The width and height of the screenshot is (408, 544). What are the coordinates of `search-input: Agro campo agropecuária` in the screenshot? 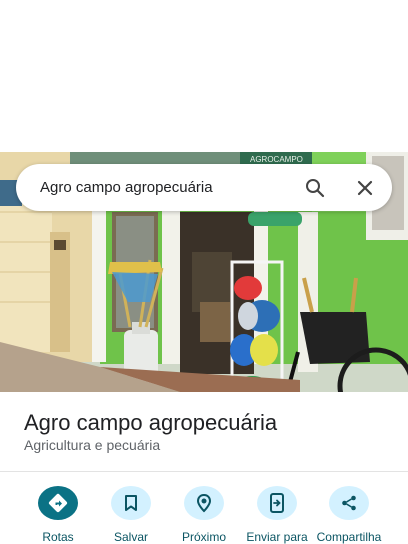 It's located at (172, 187).